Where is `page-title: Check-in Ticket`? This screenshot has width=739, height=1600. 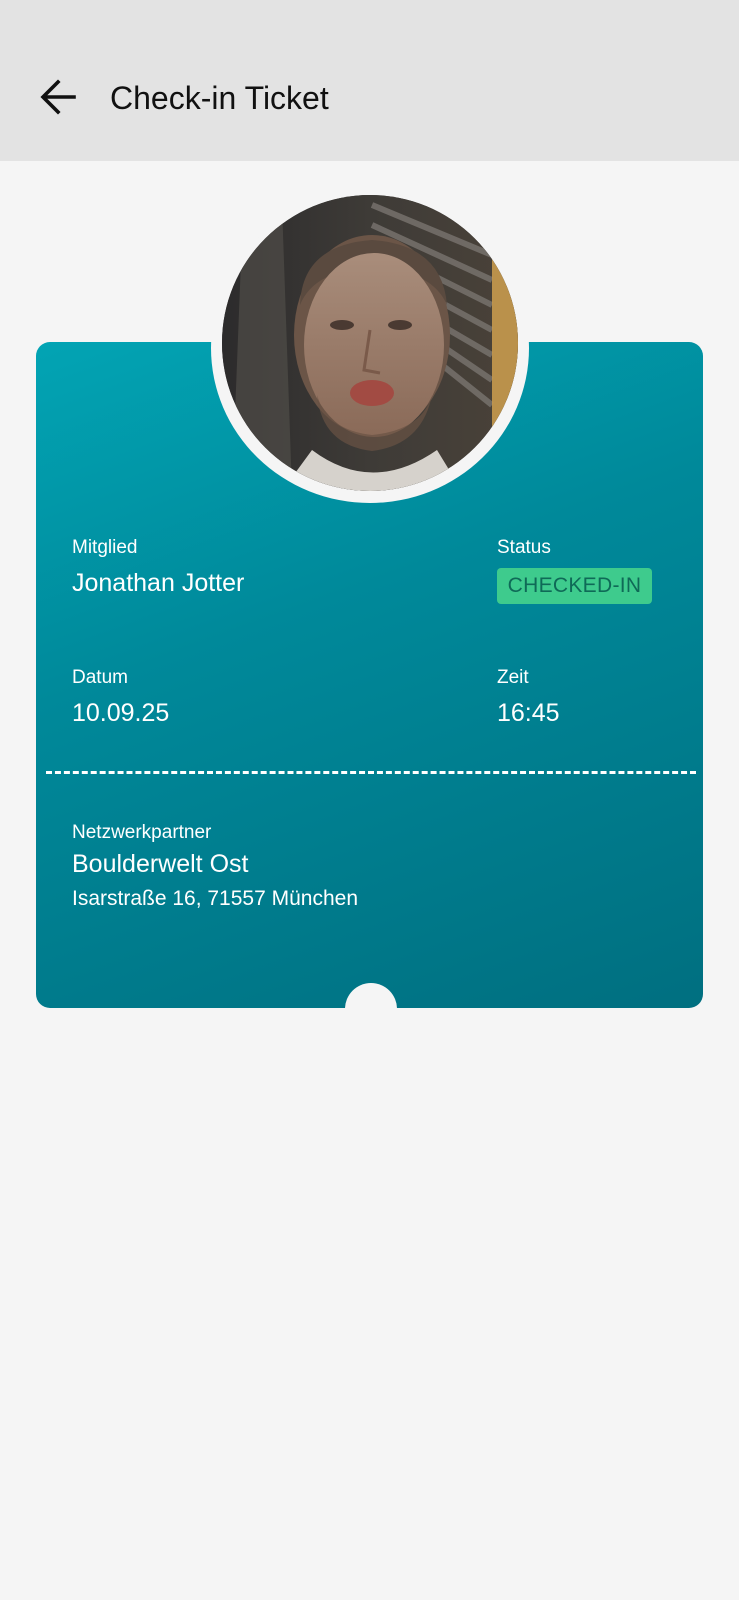 page-title: Check-in Ticket is located at coordinates (219, 98).